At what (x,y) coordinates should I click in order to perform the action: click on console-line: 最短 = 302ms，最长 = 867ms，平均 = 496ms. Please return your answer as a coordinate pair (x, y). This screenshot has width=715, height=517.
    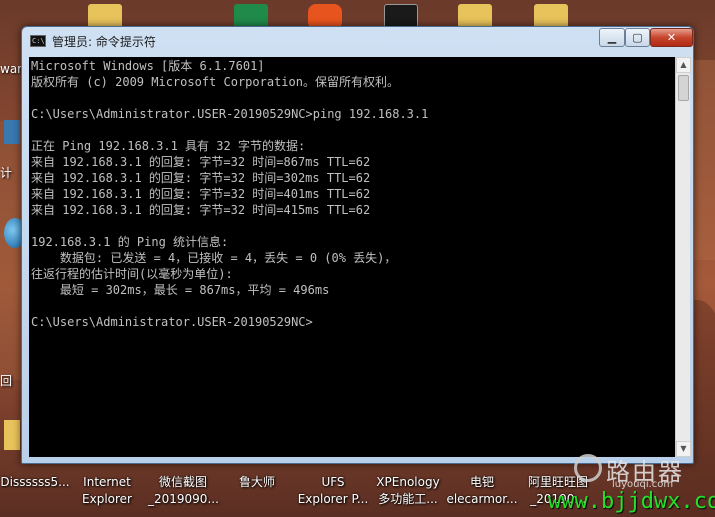
    Looking at the image, I should click on (180, 290).